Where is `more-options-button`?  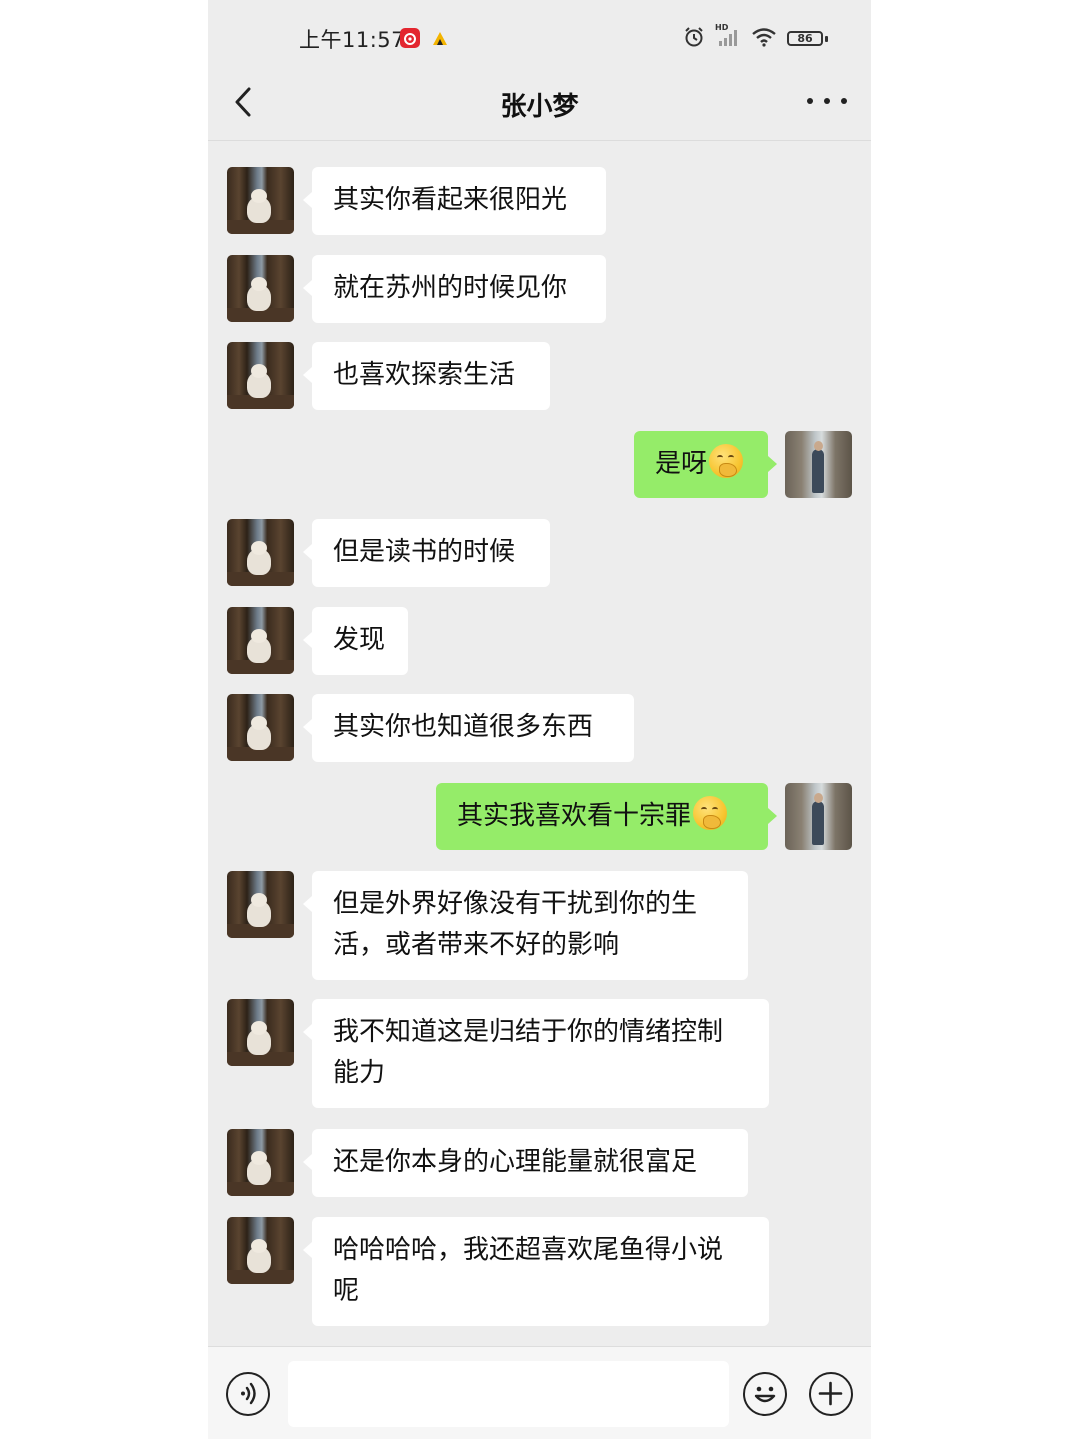
more-options-button is located at coordinates (827, 101).